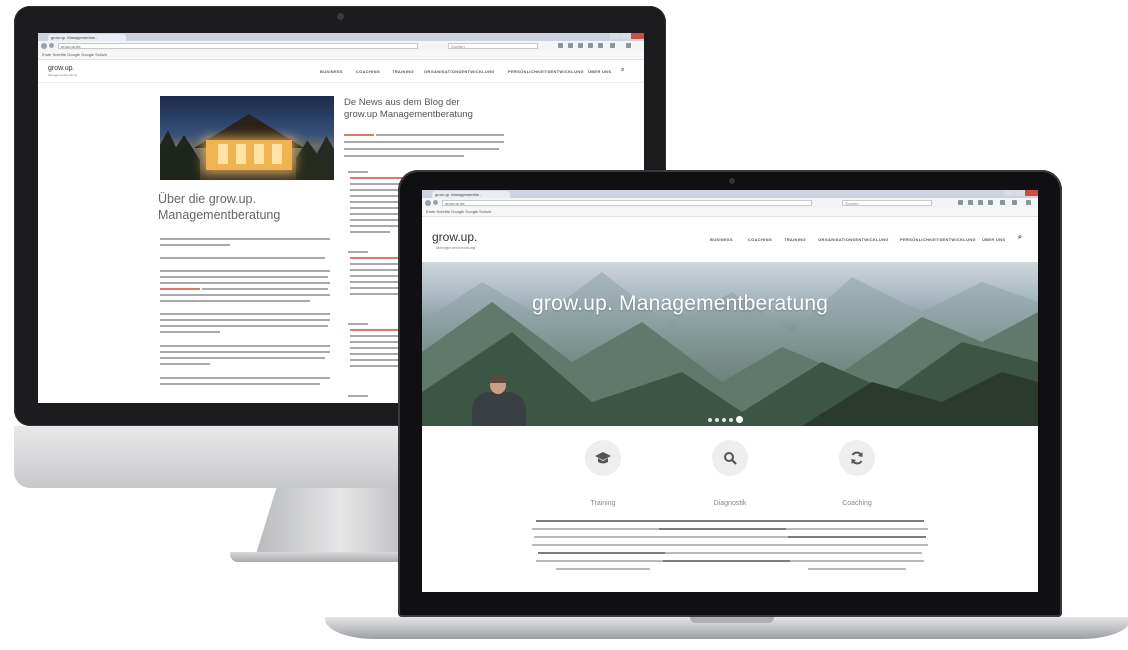  I want to click on trees-left, so click(180, 155).